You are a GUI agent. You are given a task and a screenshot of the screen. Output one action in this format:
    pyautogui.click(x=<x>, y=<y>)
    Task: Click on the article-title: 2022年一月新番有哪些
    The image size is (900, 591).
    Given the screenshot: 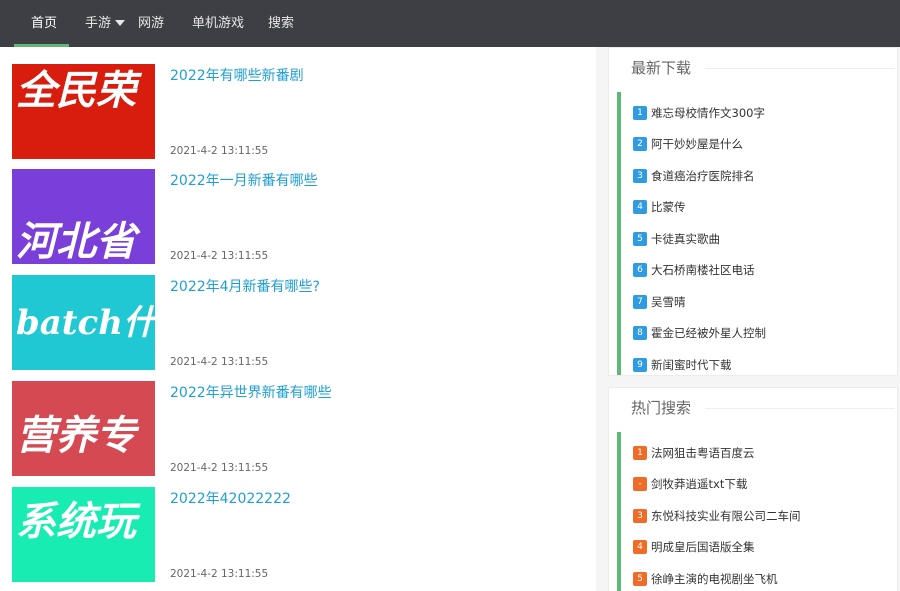 What is the action you would take?
    pyautogui.click(x=244, y=180)
    